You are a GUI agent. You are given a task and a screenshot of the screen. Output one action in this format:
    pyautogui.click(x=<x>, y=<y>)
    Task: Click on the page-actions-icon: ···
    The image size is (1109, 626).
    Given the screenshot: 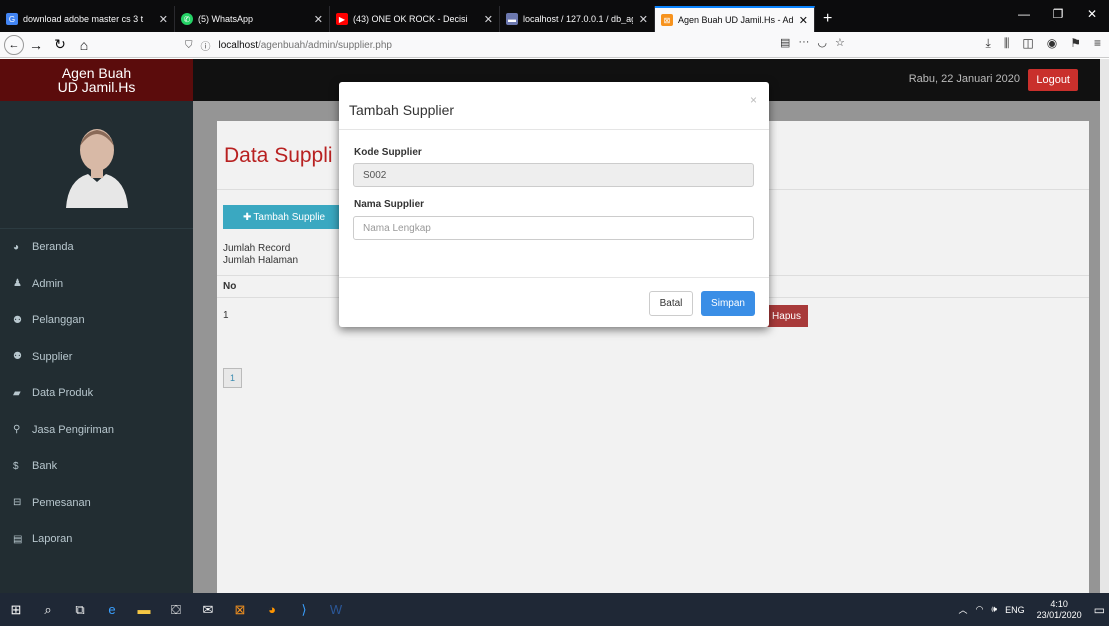 What is the action you would take?
    pyautogui.click(x=803, y=42)
    